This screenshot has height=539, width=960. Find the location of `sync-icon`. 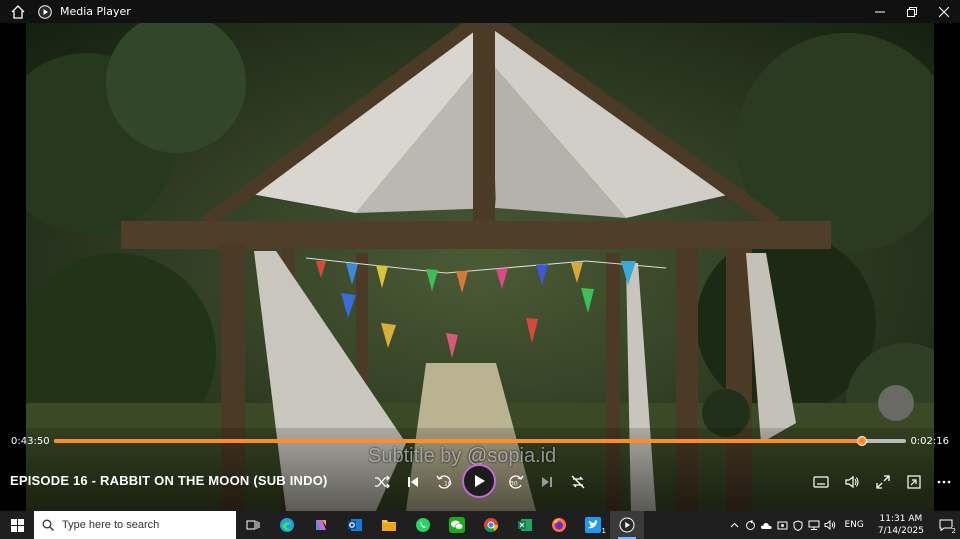

sync-icon is located at coordinates (750, 524).